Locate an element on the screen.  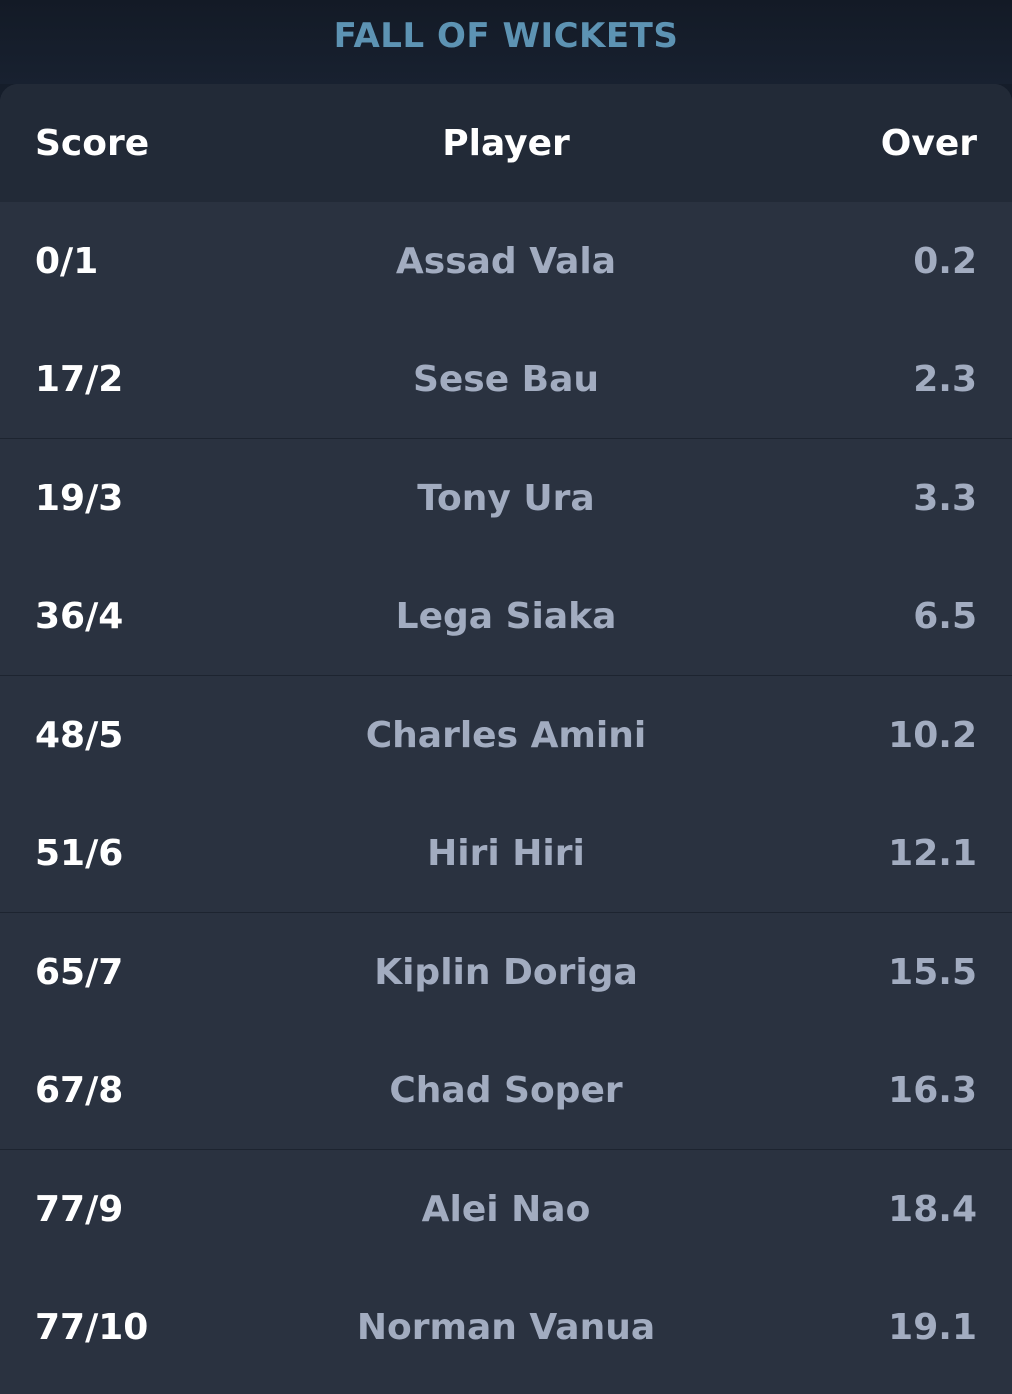
player-cell: Assad Vala is located at coordinates (506, 261).